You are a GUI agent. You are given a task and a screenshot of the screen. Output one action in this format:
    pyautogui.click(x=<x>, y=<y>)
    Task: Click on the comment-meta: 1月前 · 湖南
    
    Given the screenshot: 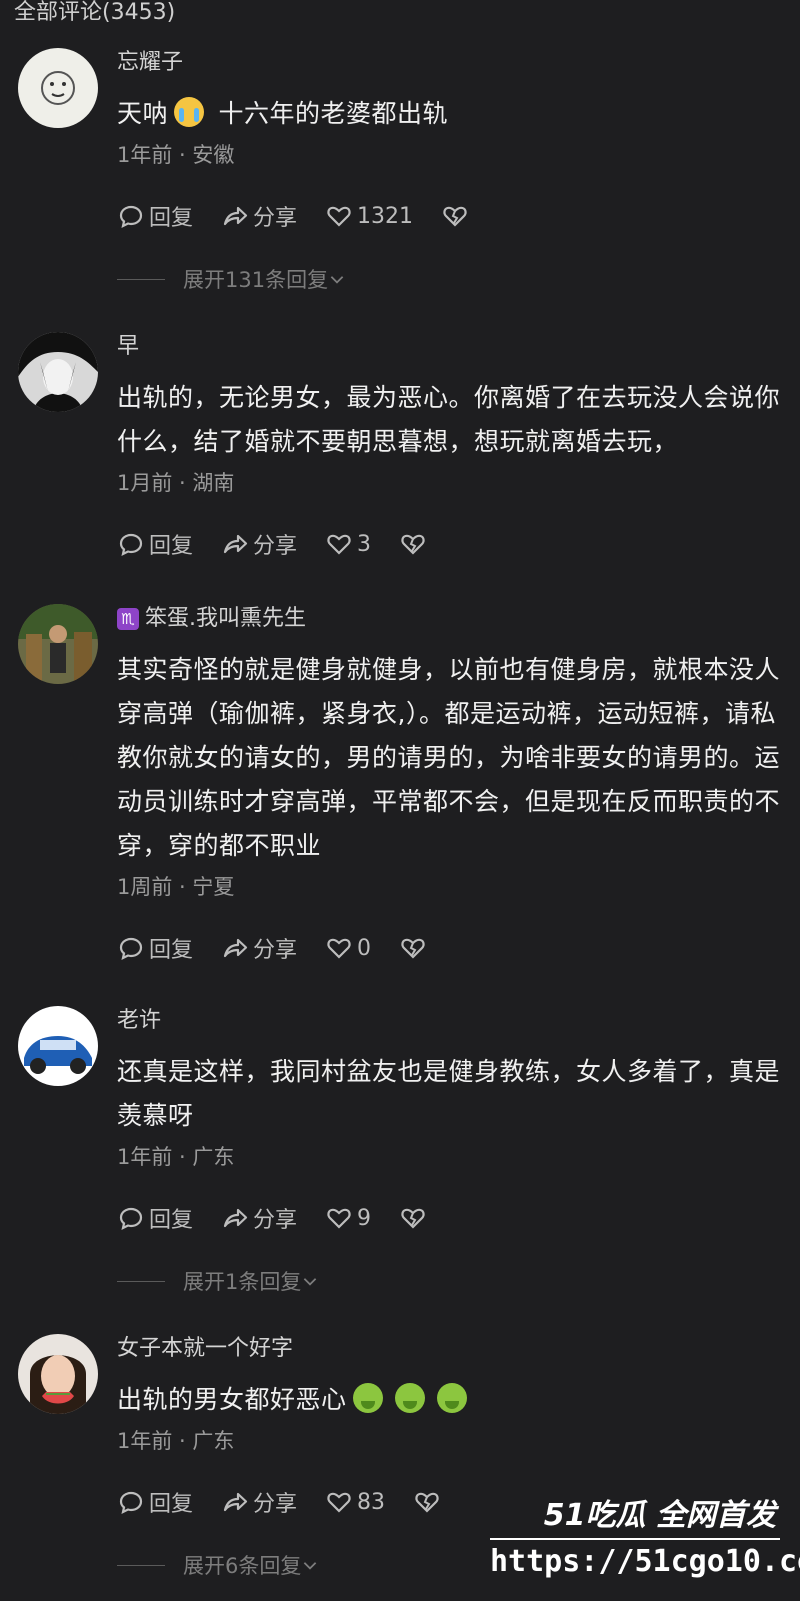 What is the action you would take?
    pyautogui.click(x=176, y=483)
    